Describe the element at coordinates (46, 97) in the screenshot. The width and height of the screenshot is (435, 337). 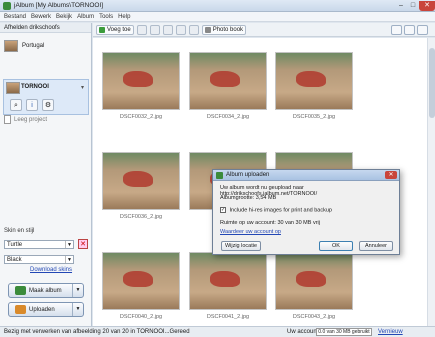
I see `album-item-tornooi: TORNOOI ▾ ⌕ i ⚙` at that location.